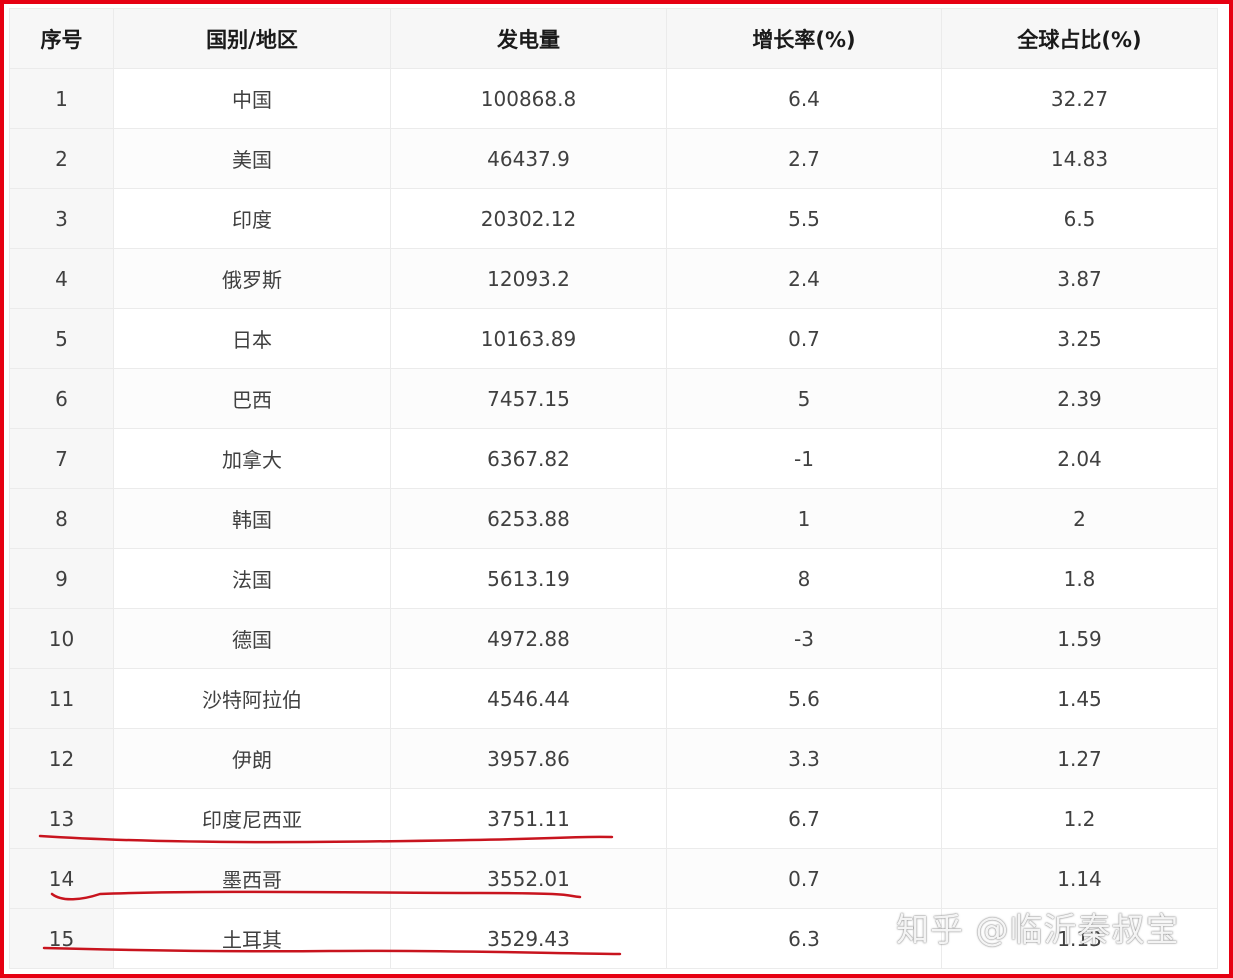  Describe the element at coordinates (252, 878) in the screenshot. I see `cell-country: 墨西哥` at that location.